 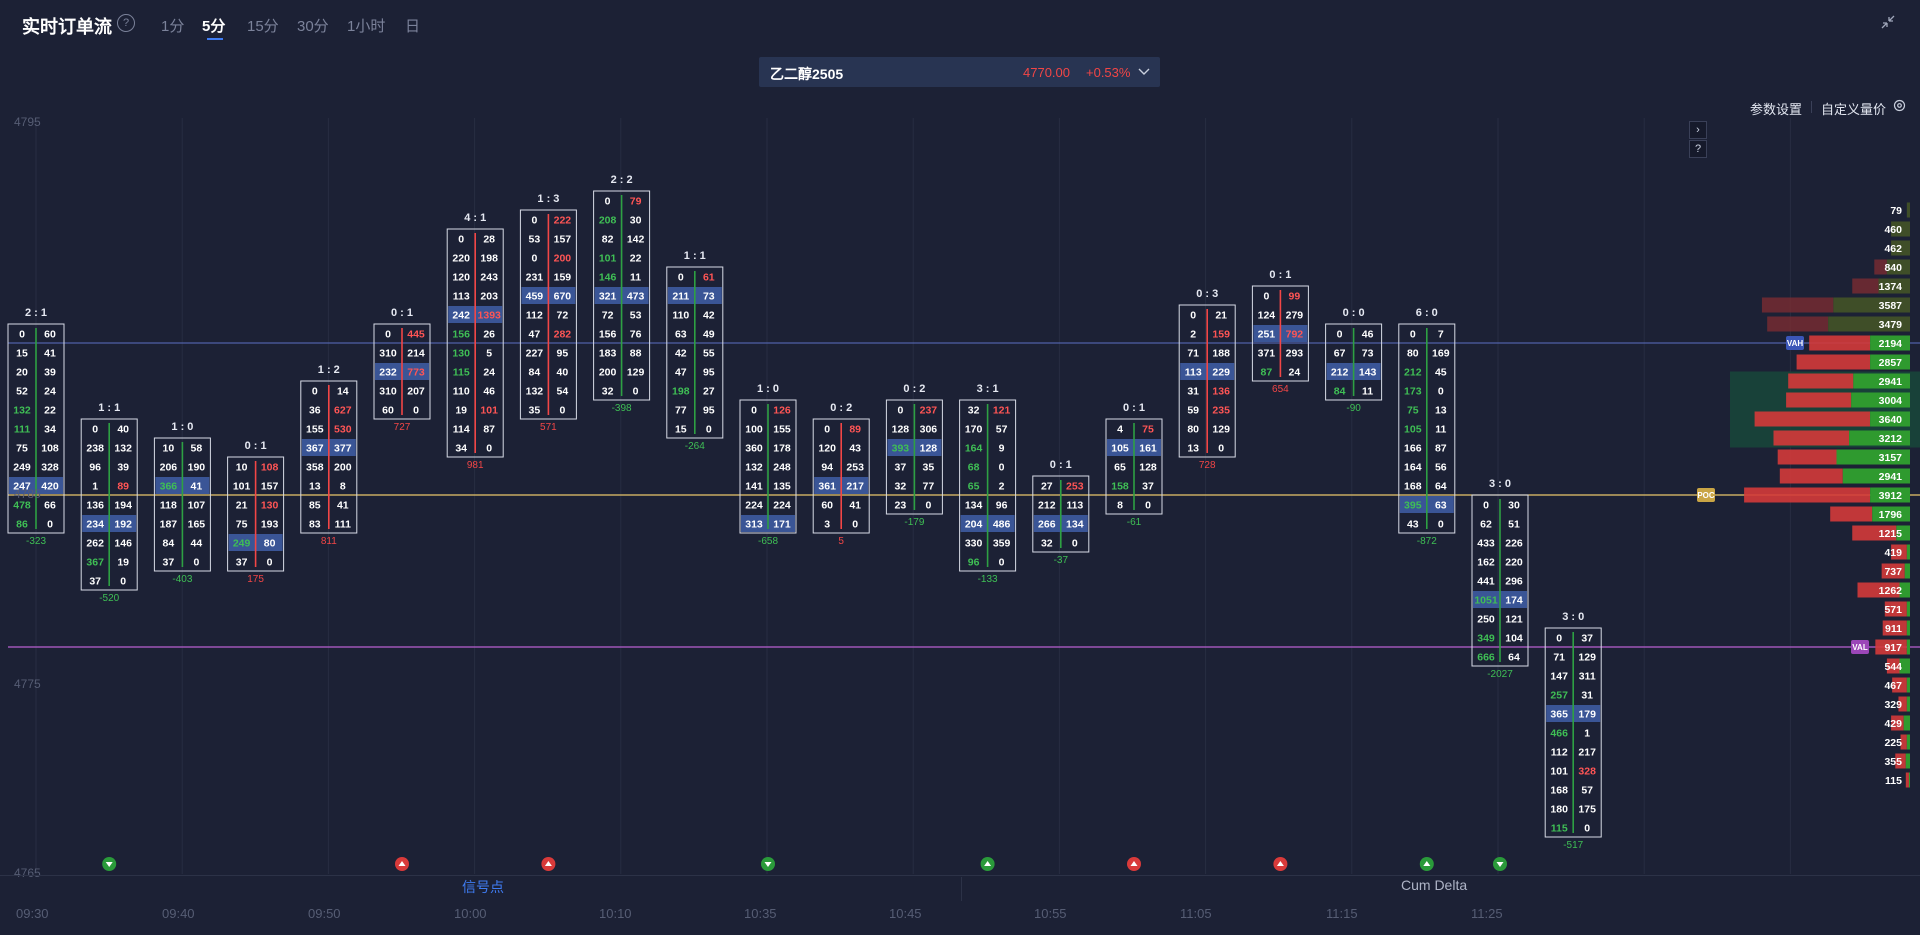 What do you see at coordinates (197, 506) in the screenshot?
I see `bar-ask-value: 107` at bounding box center [197, 506].